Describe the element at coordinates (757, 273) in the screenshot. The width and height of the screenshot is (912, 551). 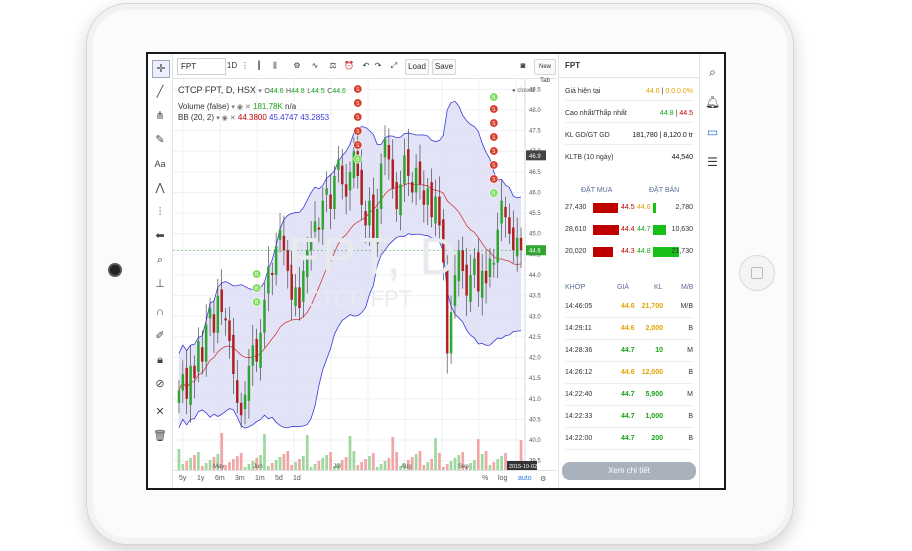
I see `home-button` at that location.